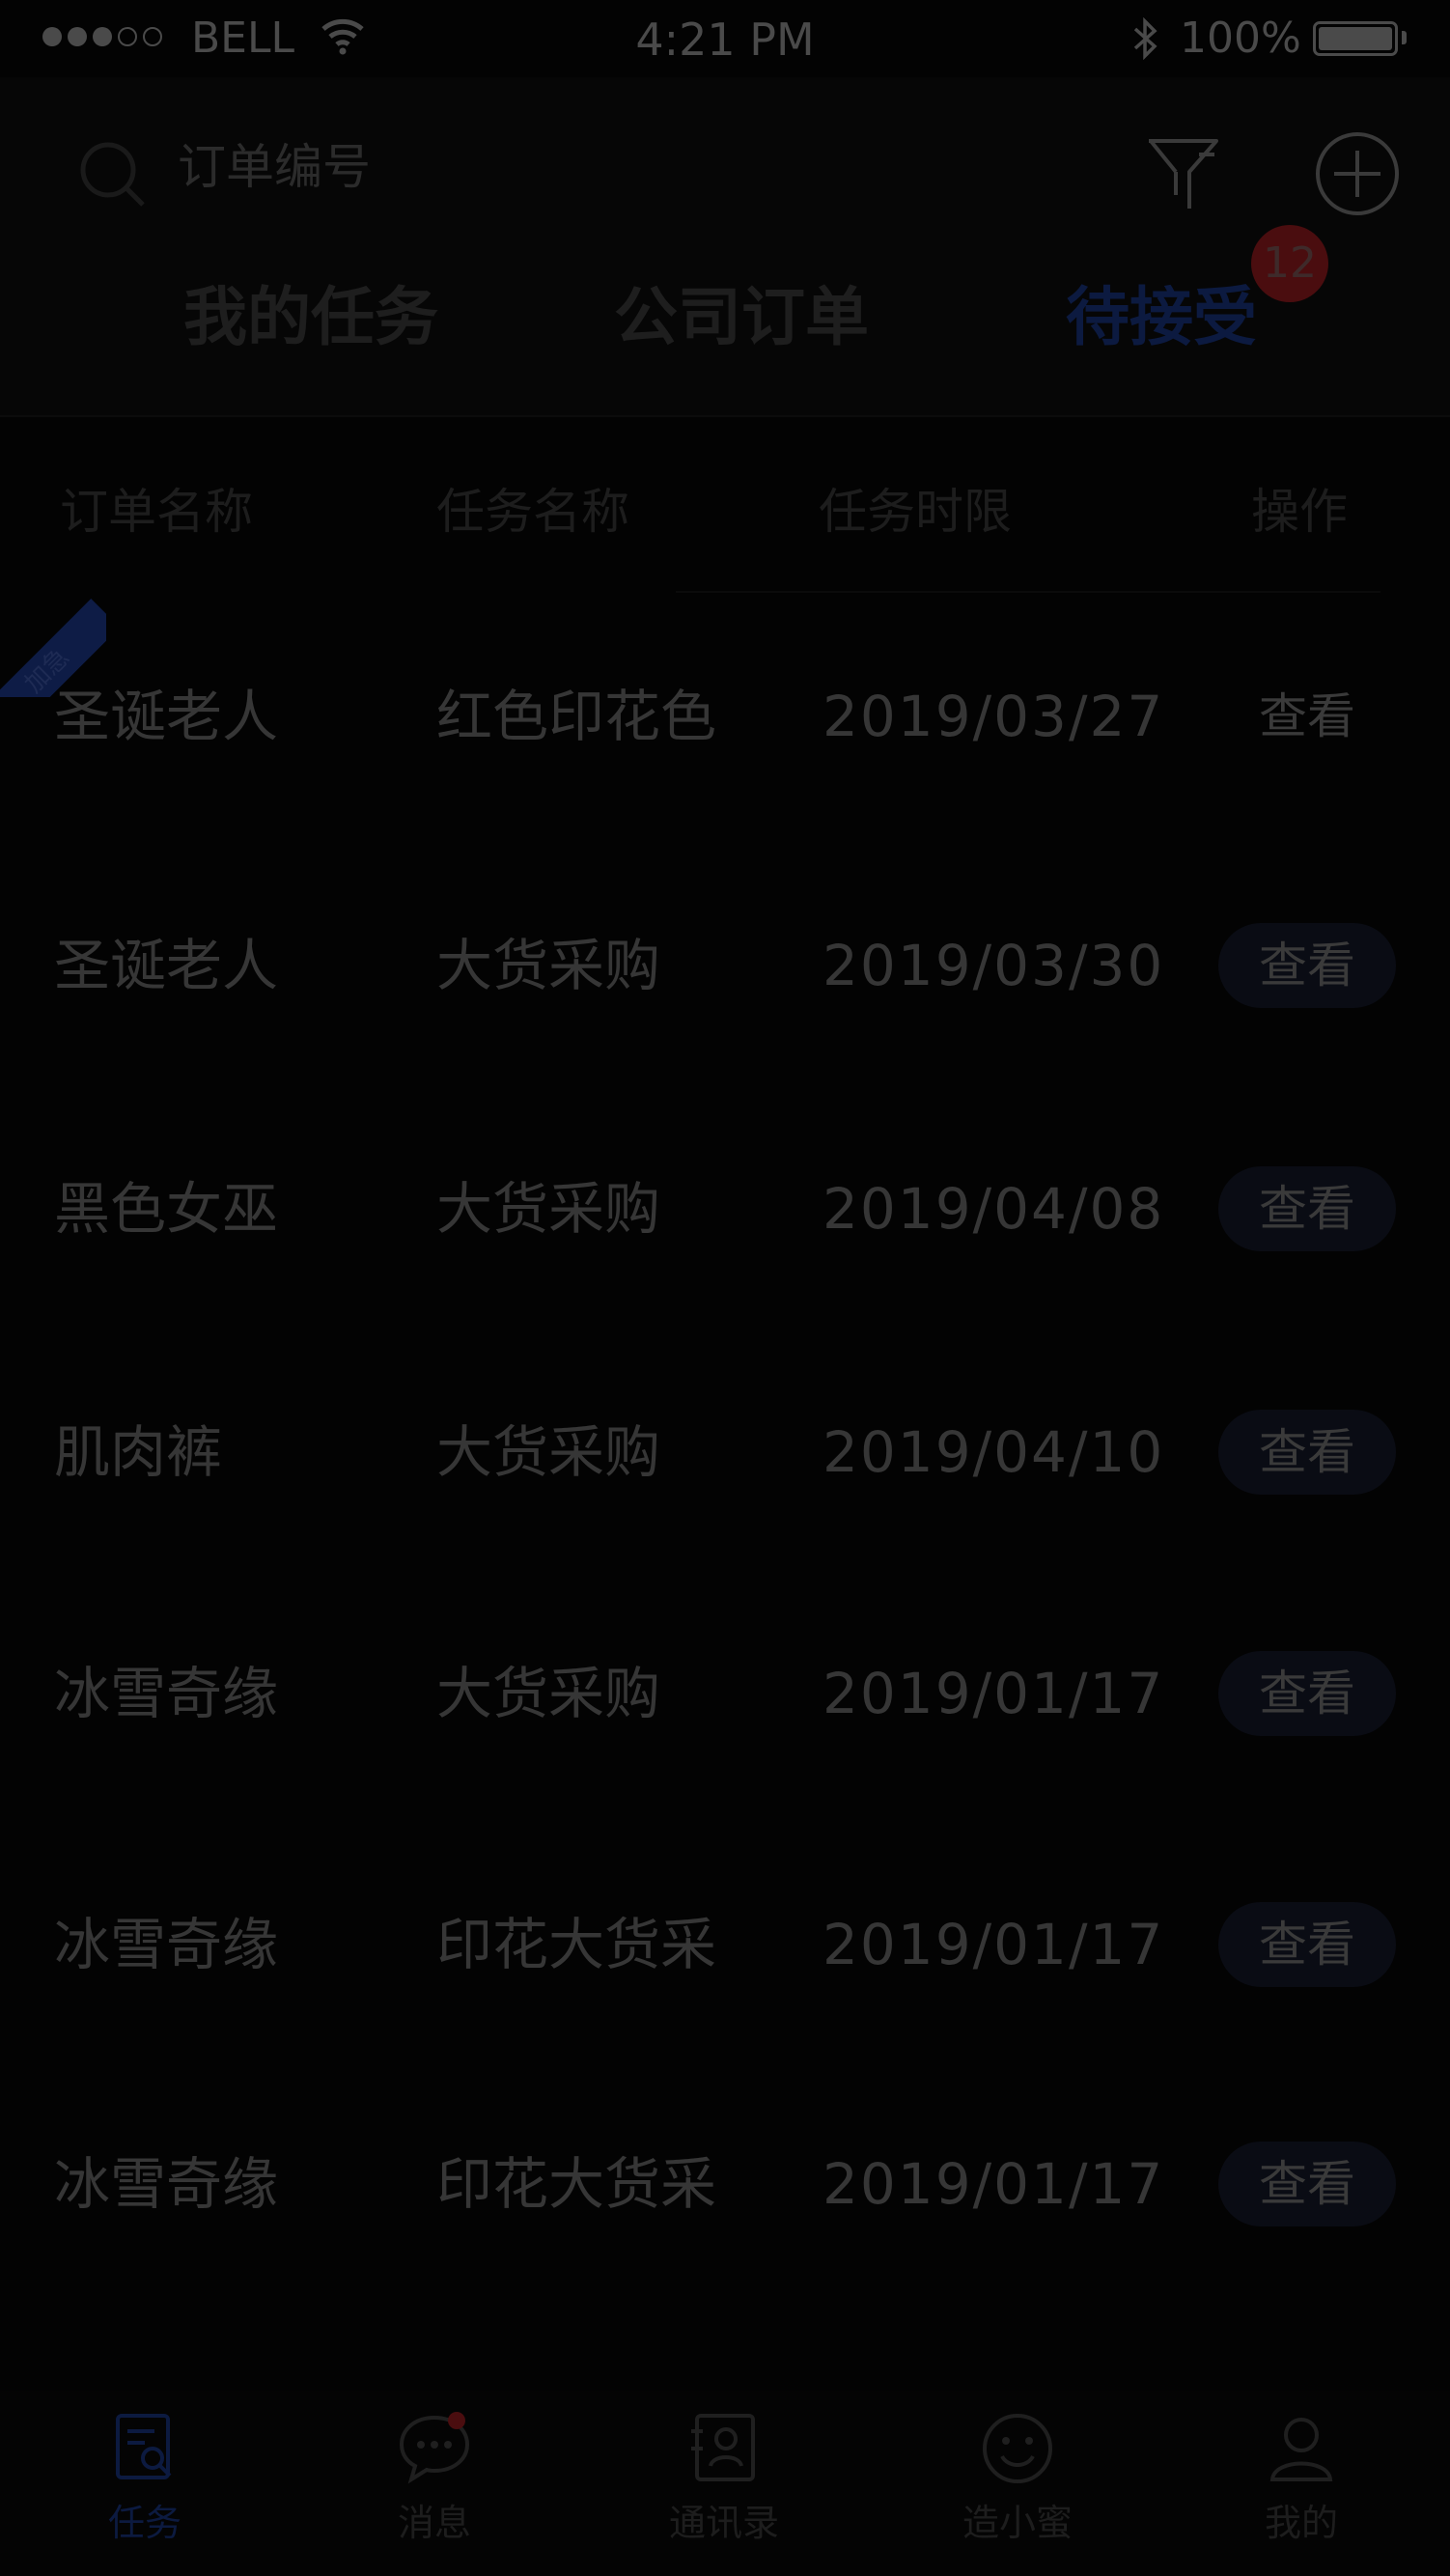 This screenshot has height=2576, width=1450. Describe the element at coordinates (724, 2487) in the screenshot. I see `nav-item-contacts: 通讯录` at that location.